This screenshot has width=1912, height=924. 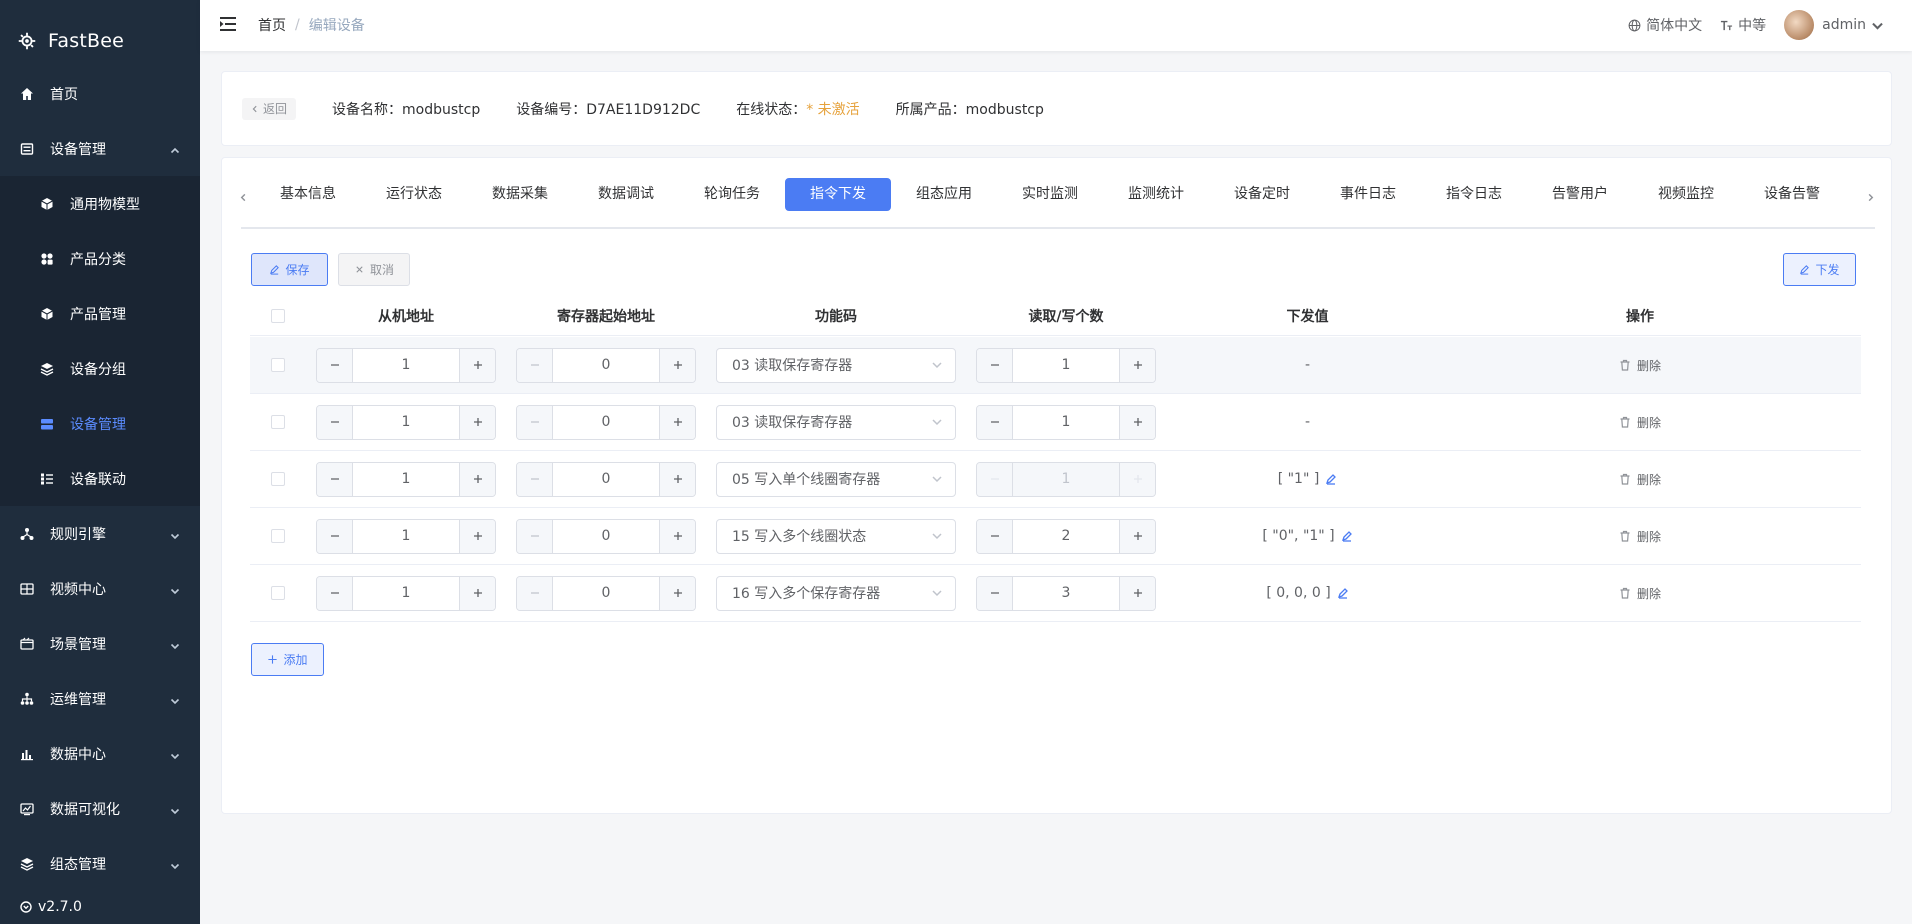 I want to click on tab-9: 监测统计, so click(x=1156, y=194).